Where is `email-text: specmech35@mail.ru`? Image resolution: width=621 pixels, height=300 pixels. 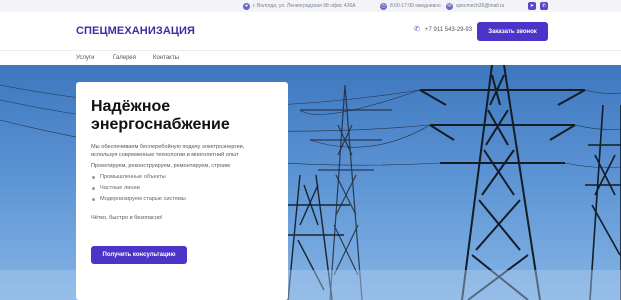
email-text: specmech35@mail.ru is located at coordinates (480, 6).